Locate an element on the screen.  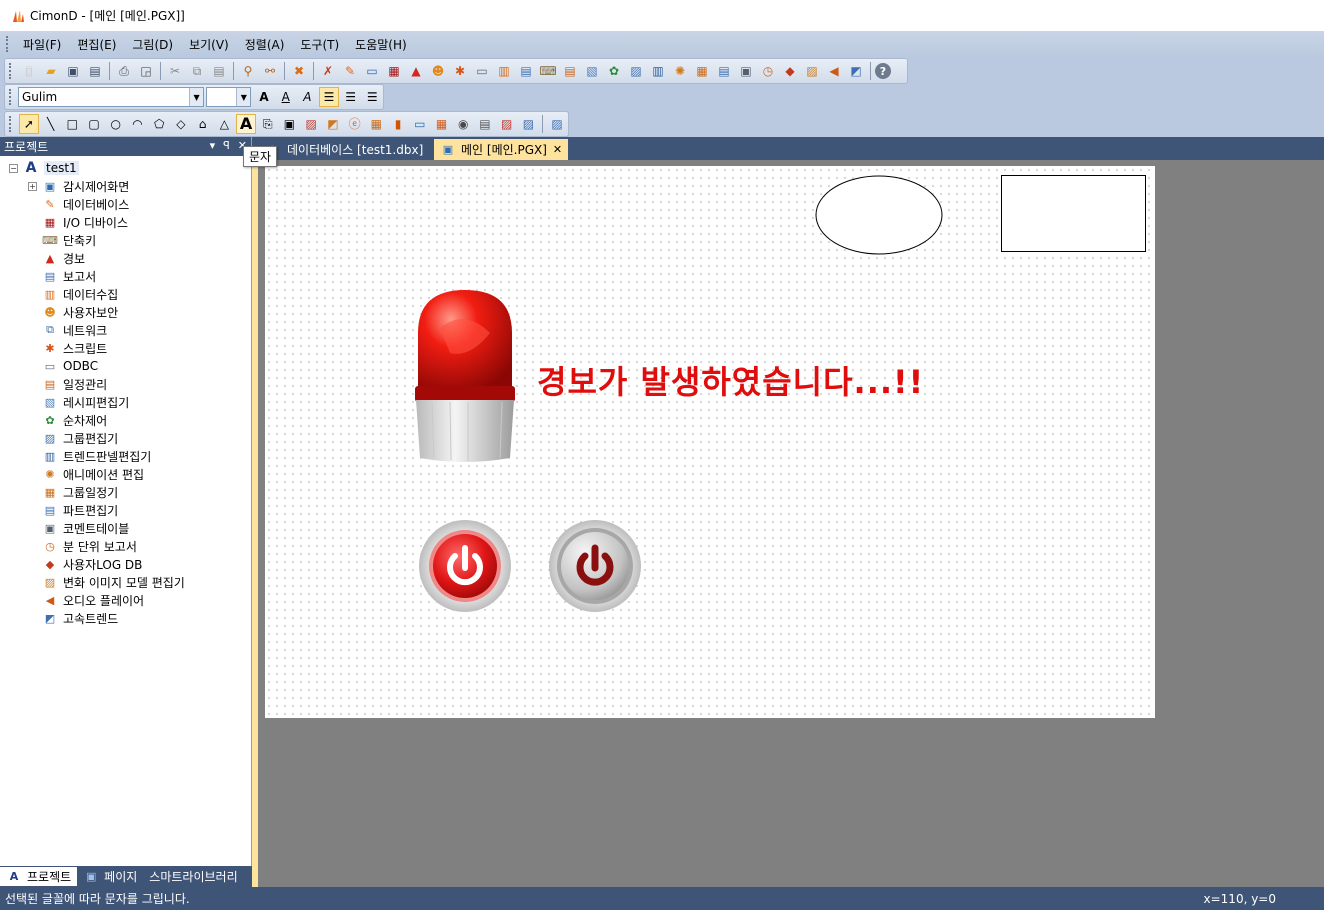
image-model-icon: ▨ is located at coordinates (812, 71).